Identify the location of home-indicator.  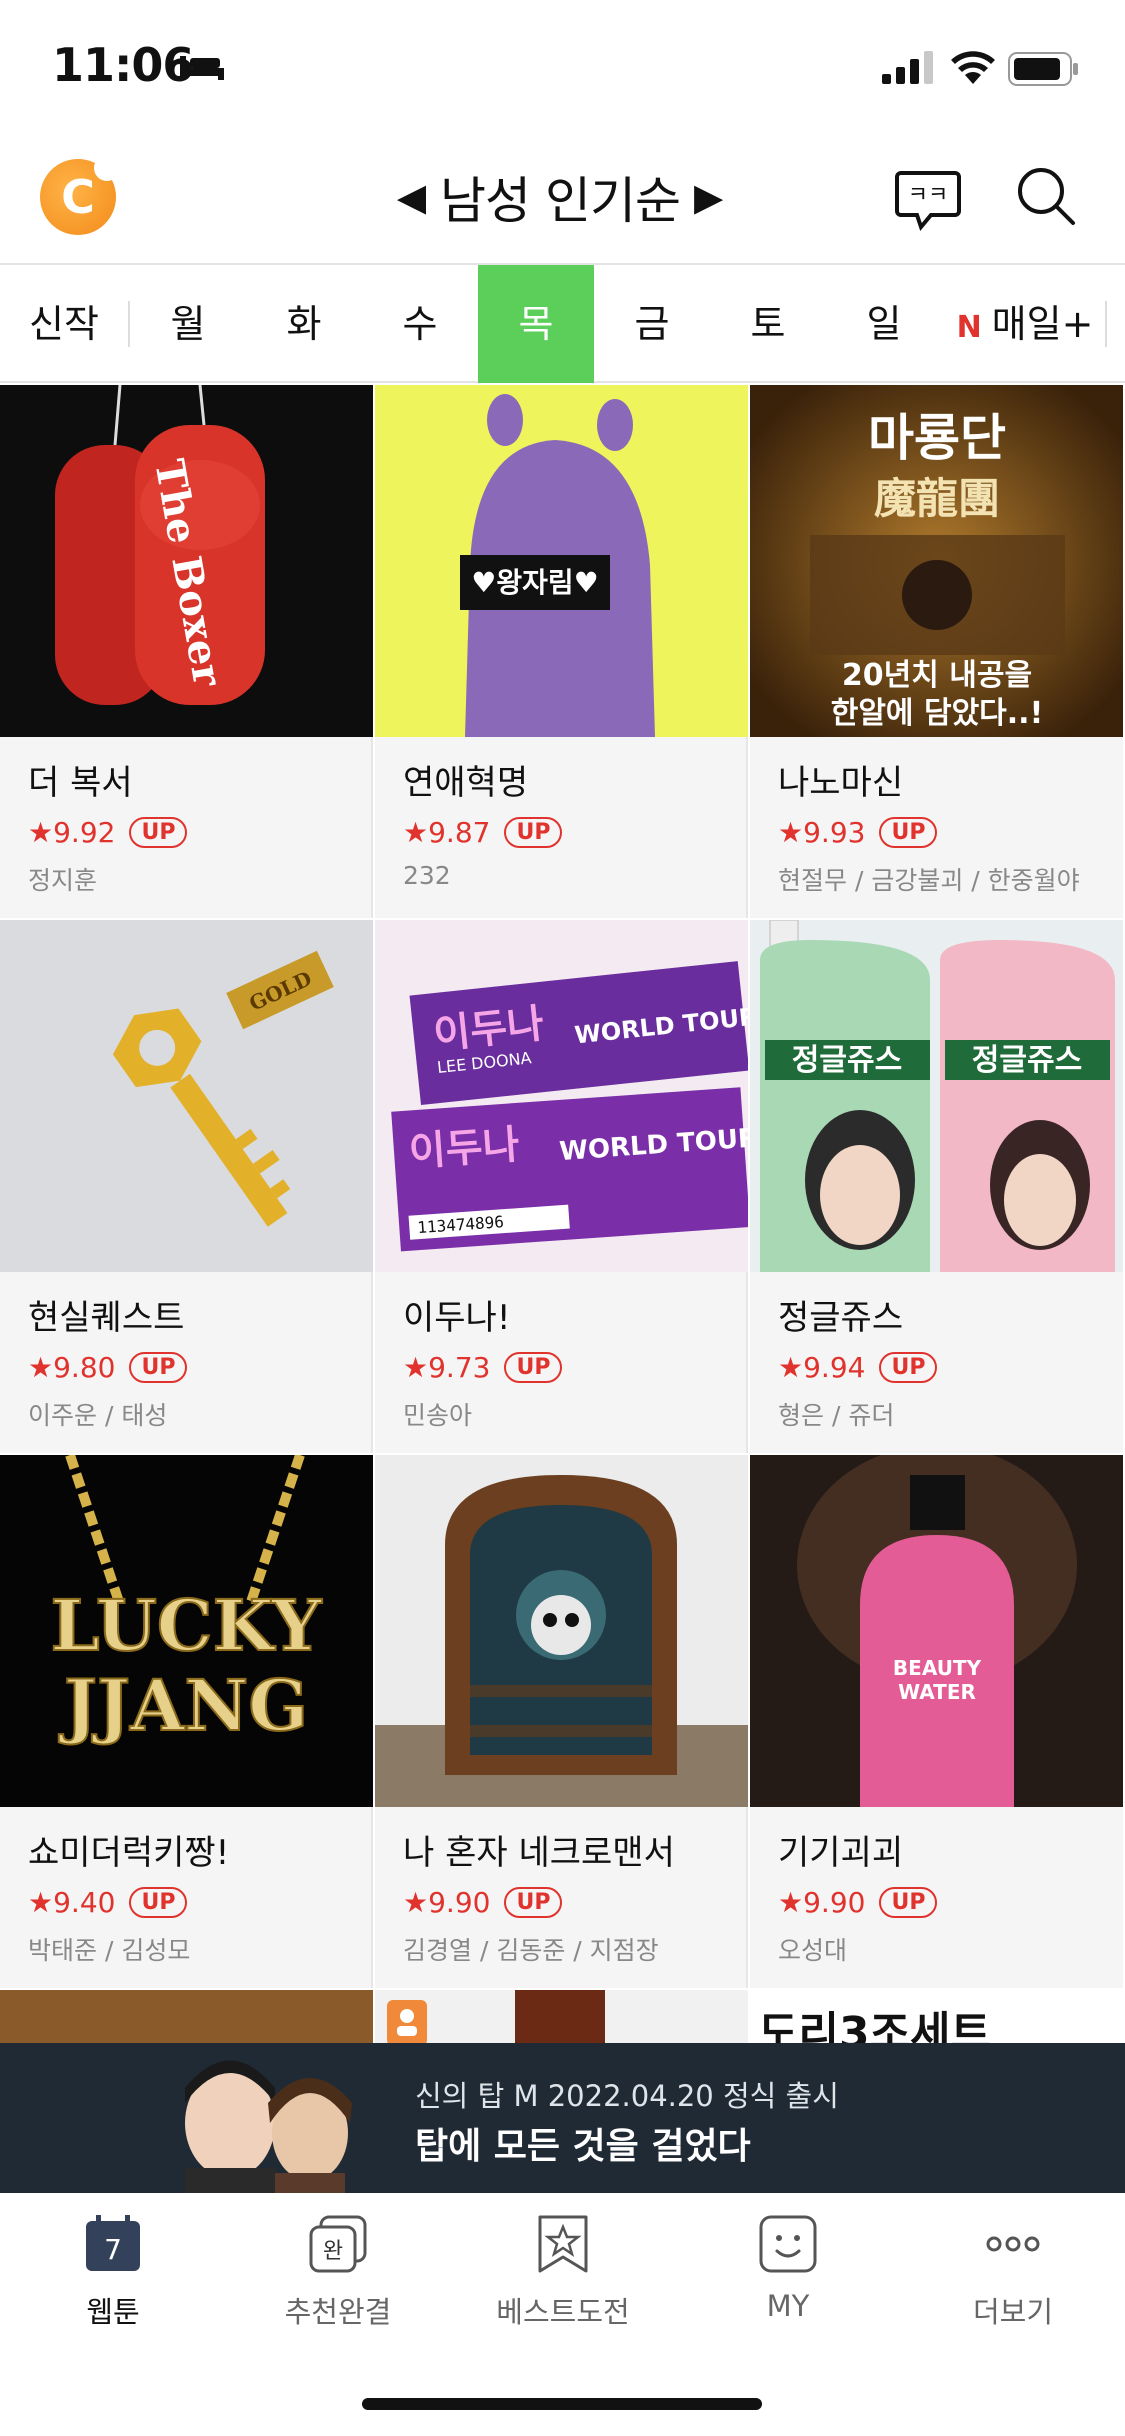
(562, 2404).